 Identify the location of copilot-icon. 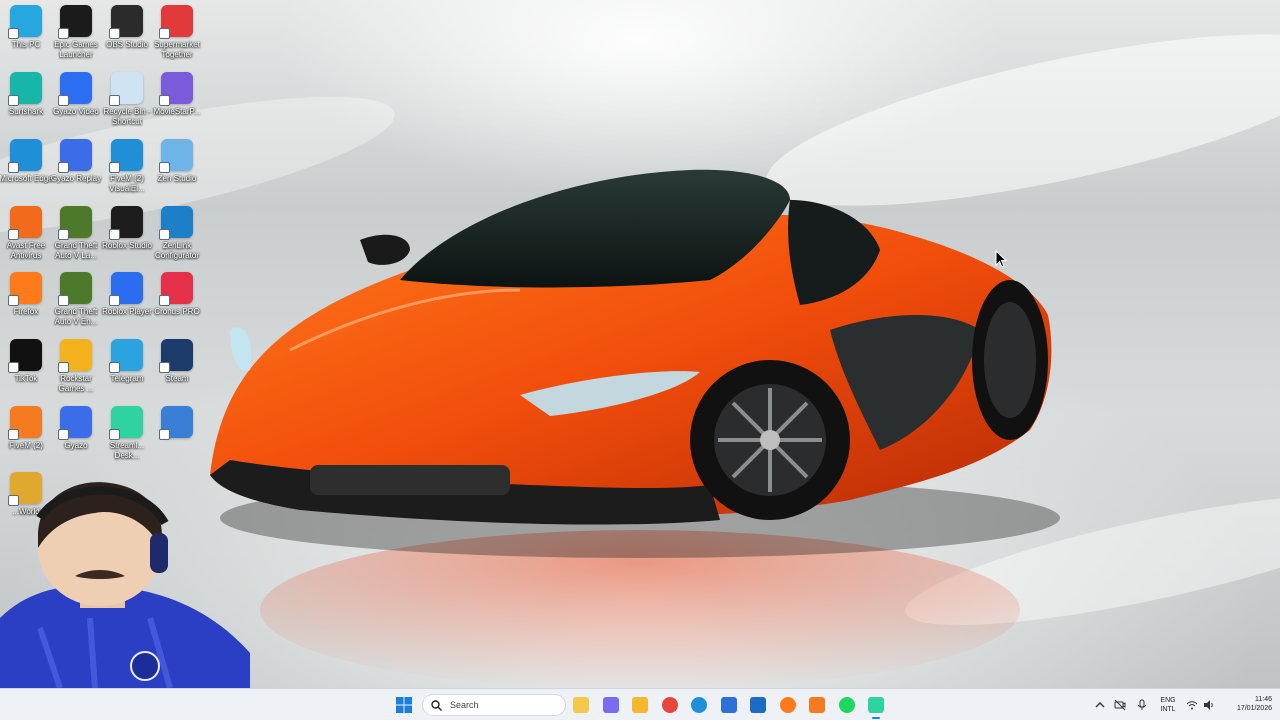
(611, 705).